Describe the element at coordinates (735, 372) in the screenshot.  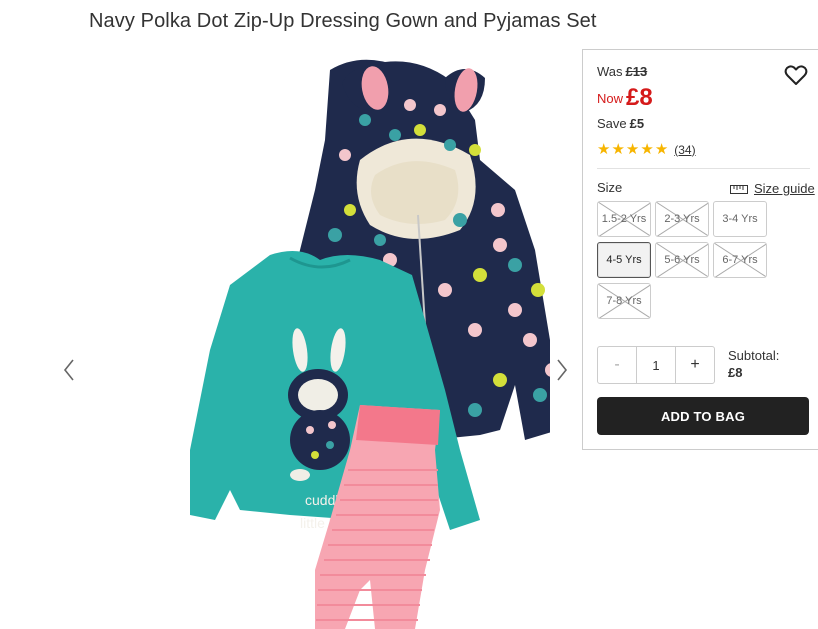
I see `subtotal-value: £8` at that location.